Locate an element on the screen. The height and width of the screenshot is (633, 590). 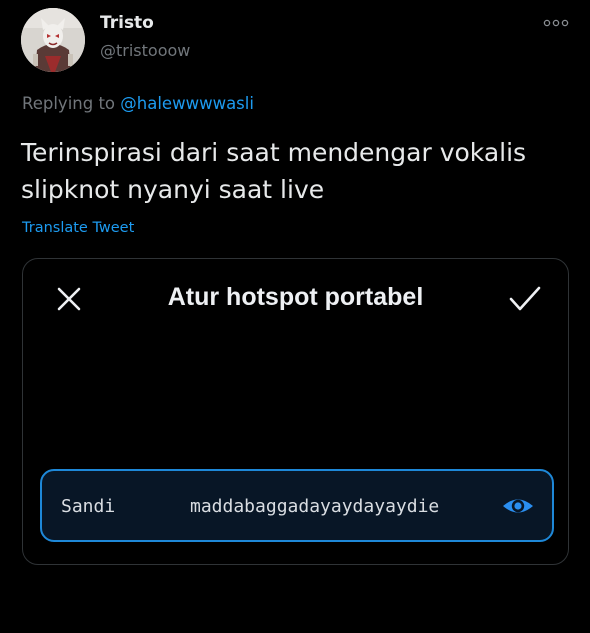
replying-to-line: Replying to @halewwwwasli is located at coordinates (138, 103).